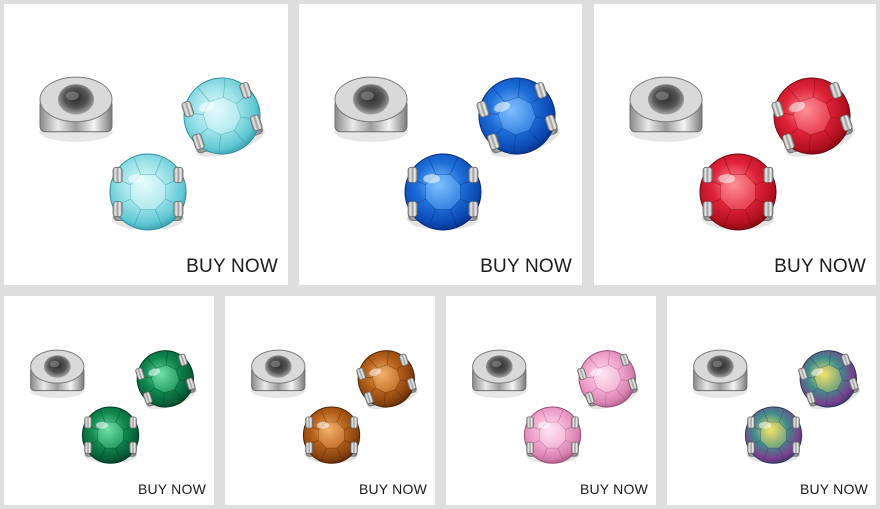  I want to click on product-tile-emerald-green: BUY NOW, so click(109, 400).